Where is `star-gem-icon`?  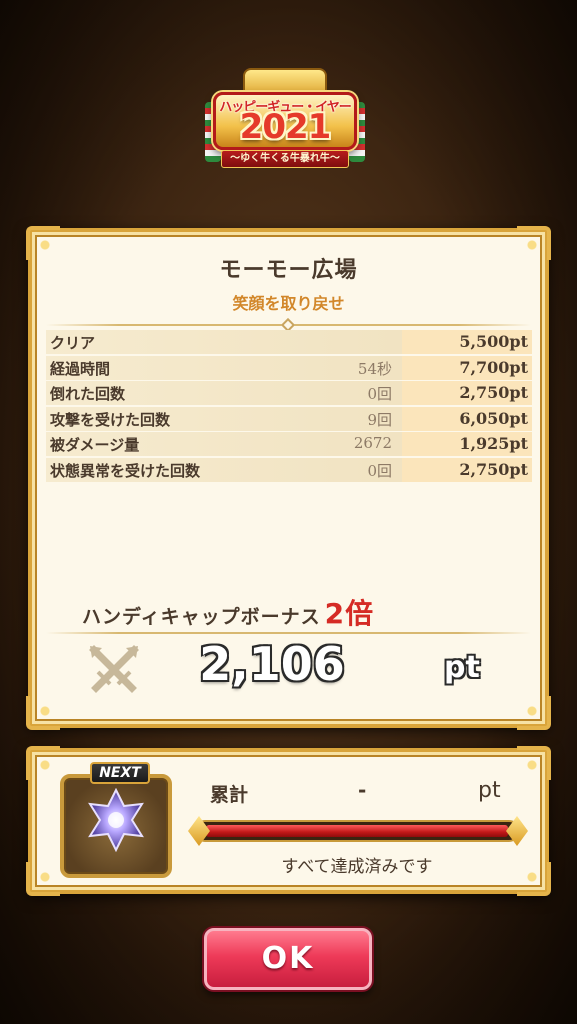 star-gem-icon is located at coordinates (116, 820).